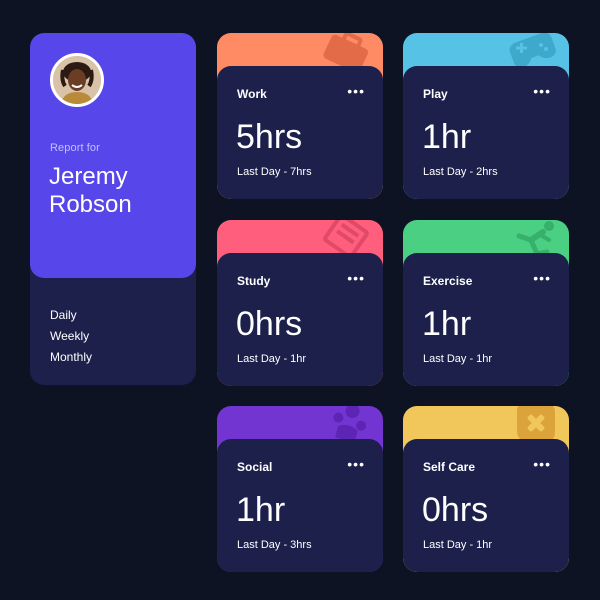 This screenshot has height=600, width=600. What do you see at coordinates (71, 315) in the screenshot?
I see `timeframe-daily: Daily` at bounding box center [71, 315].